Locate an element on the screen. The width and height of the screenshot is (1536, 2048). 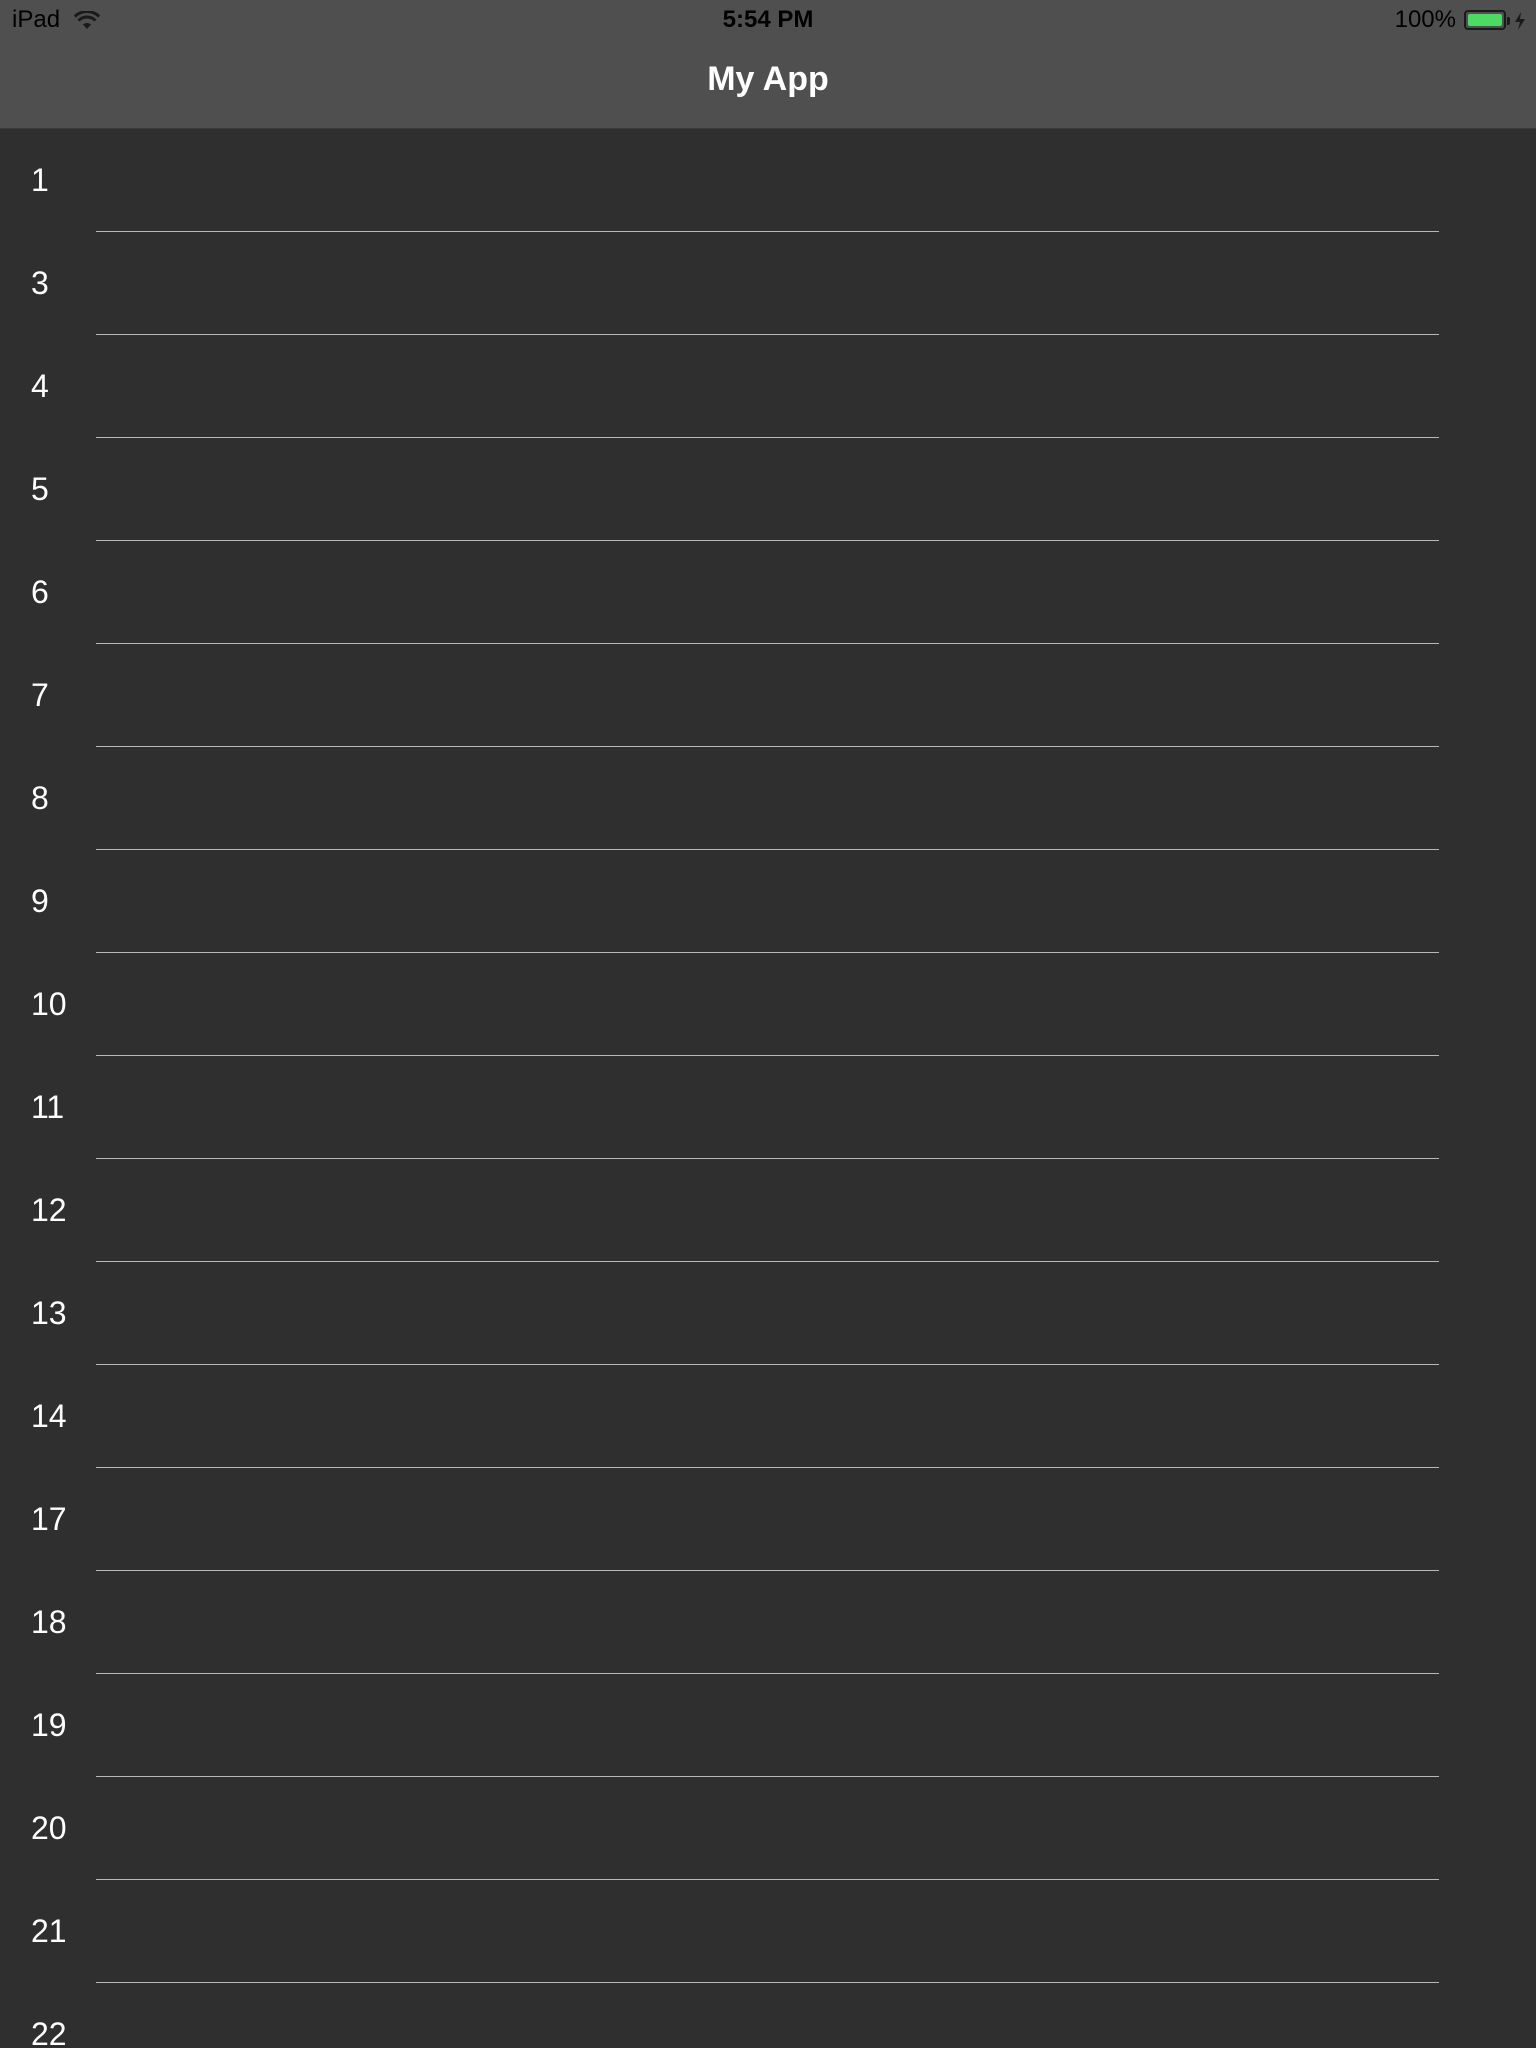
list-item-label: 8 is located at coordinates (40, 798).